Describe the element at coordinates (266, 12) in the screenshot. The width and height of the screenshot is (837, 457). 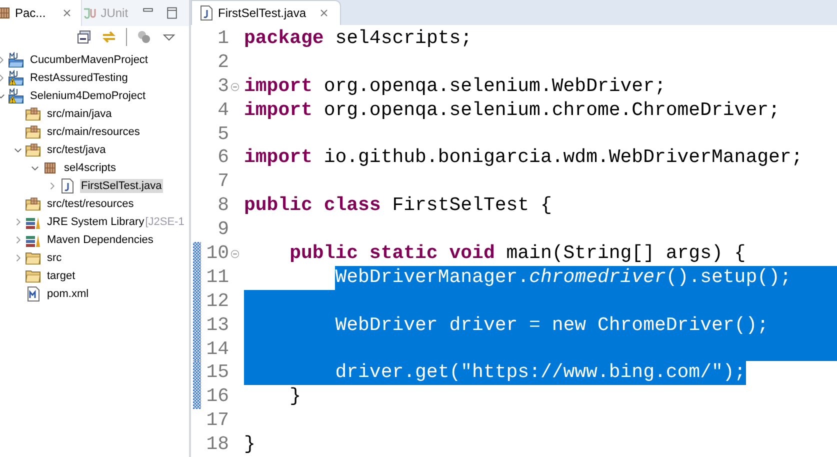
I see `editor-tab: FirstSelTest.java` at that location.